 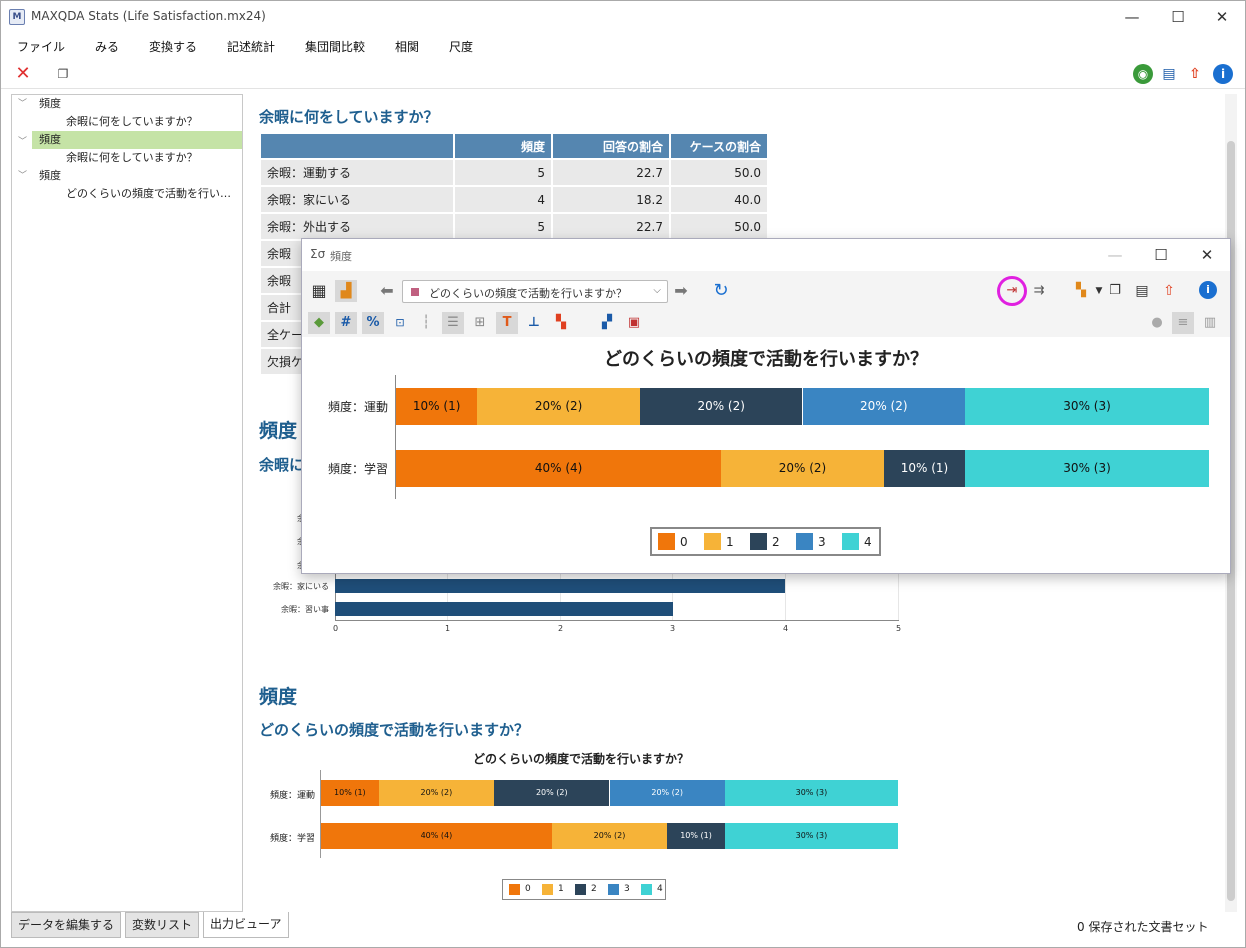 What do you see at coordinates (319, 291) in the screenshot?
I see `table-view-icon: ▦` at bounding box center [319, 291].